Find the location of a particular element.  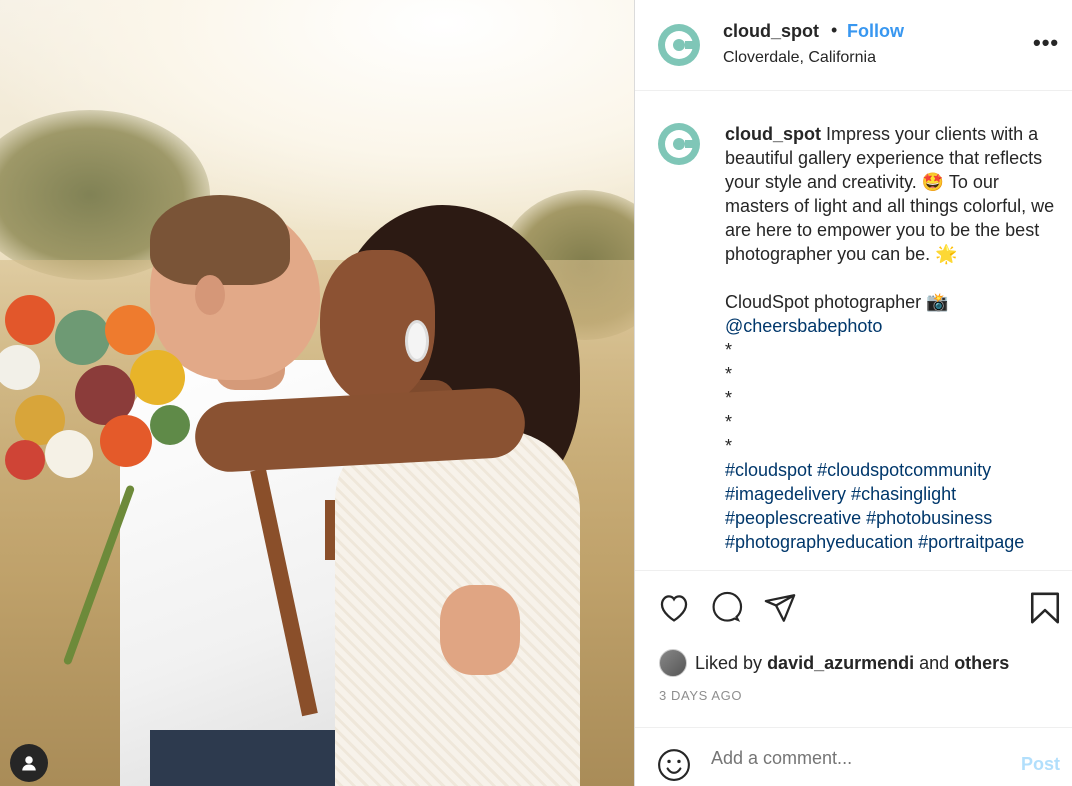

caption-credit: CloudSpot photographer 📸 is located at coordinates (837, 302).